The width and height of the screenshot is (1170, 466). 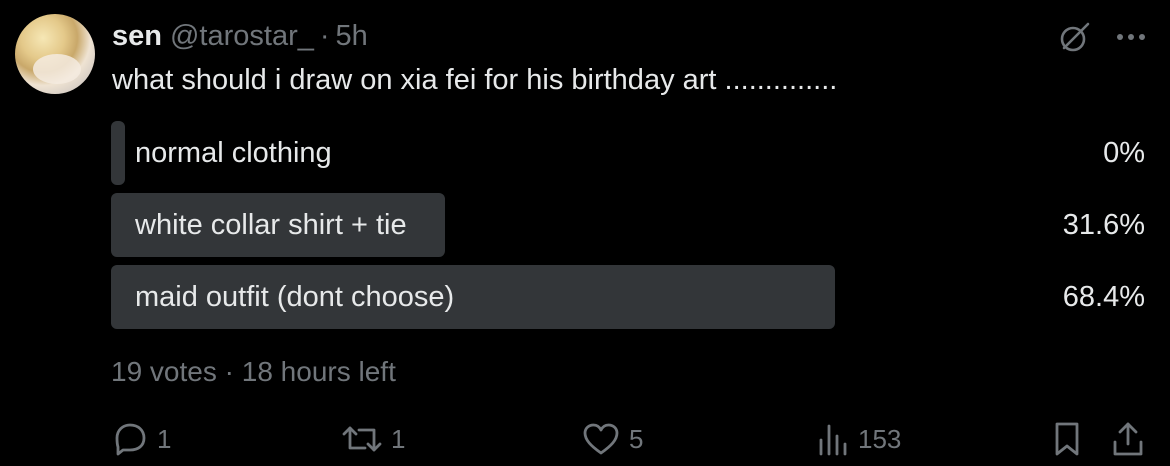 What do you see at coordinates (1102, 37) in the screenshot?
I see `top-icons` at bounding box center [1102, 37].